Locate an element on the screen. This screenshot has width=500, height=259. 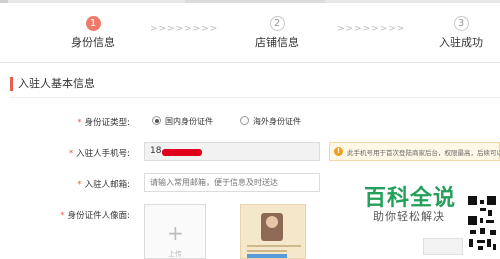
radio-domestic-label: 国内身份证件 is located at coordinates (189, 121).